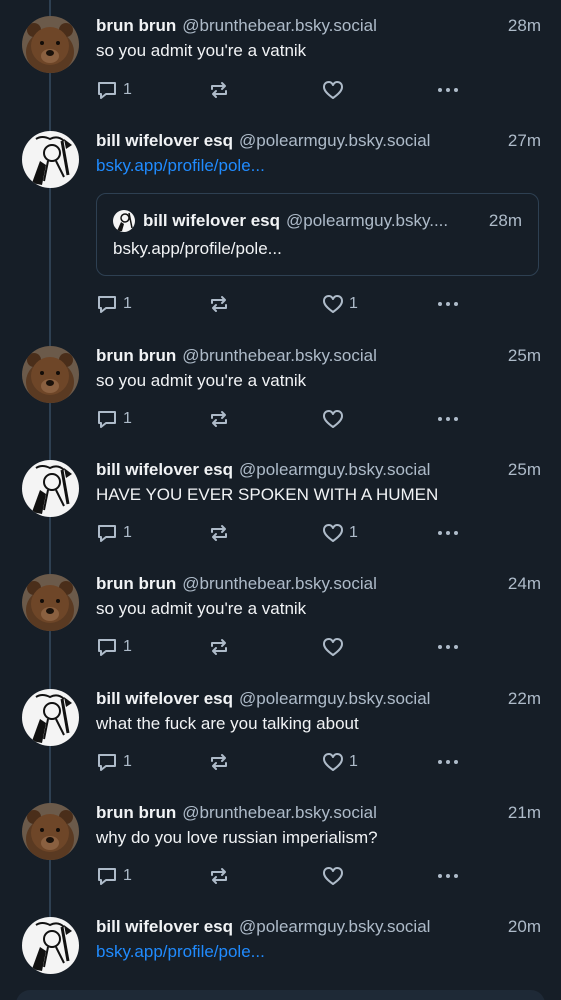 The image size is (561, 1000). What do you see at coordinates (520, 699) in the screenshot?
I see `timestamp: 22m` at bounding box center [520, 699].